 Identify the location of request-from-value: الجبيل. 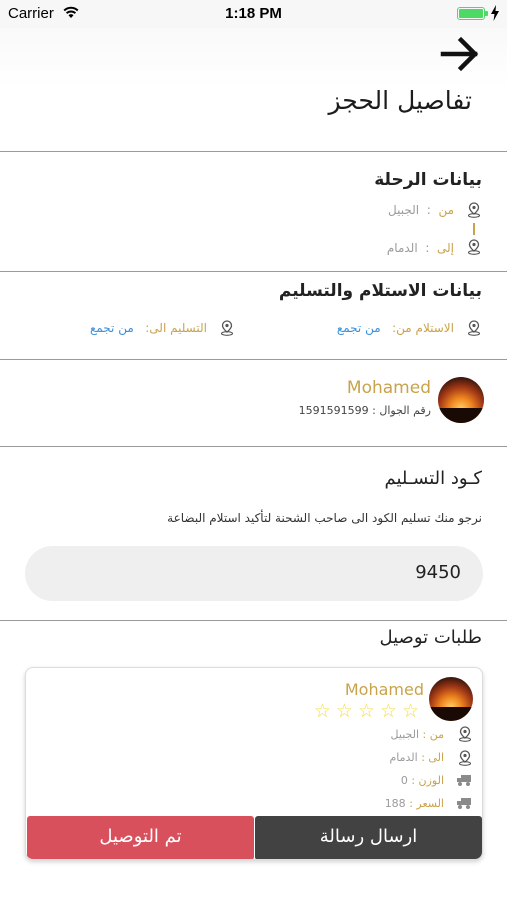
(405, 734).